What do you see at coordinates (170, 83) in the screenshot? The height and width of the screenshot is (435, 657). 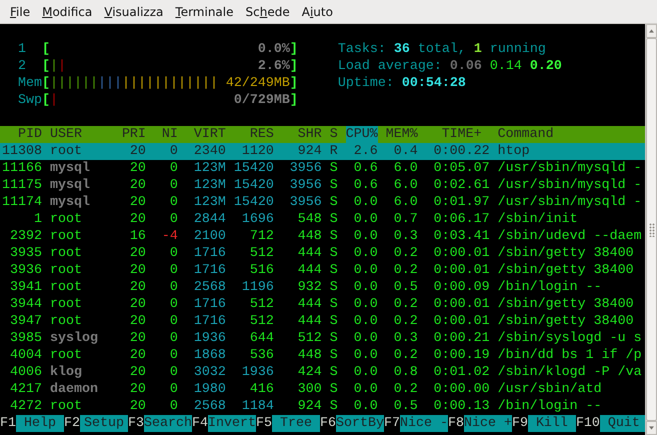 I see `meter-fill-text: ||||||||||||` at bounding box center [170, 83].